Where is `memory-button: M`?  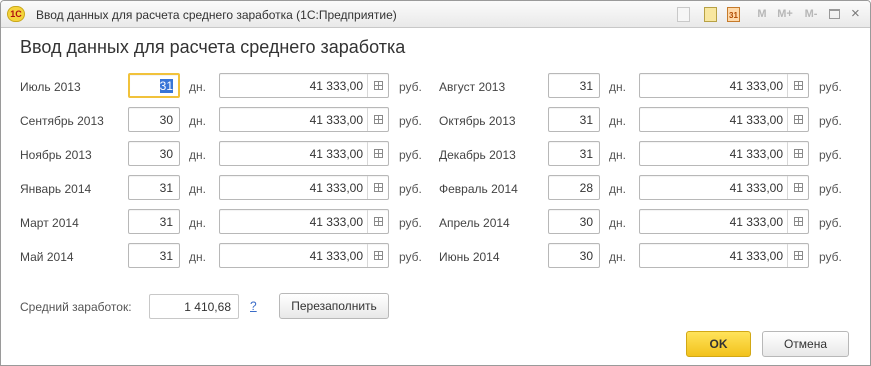
memory-button: M is located at coordinates (762, 14).